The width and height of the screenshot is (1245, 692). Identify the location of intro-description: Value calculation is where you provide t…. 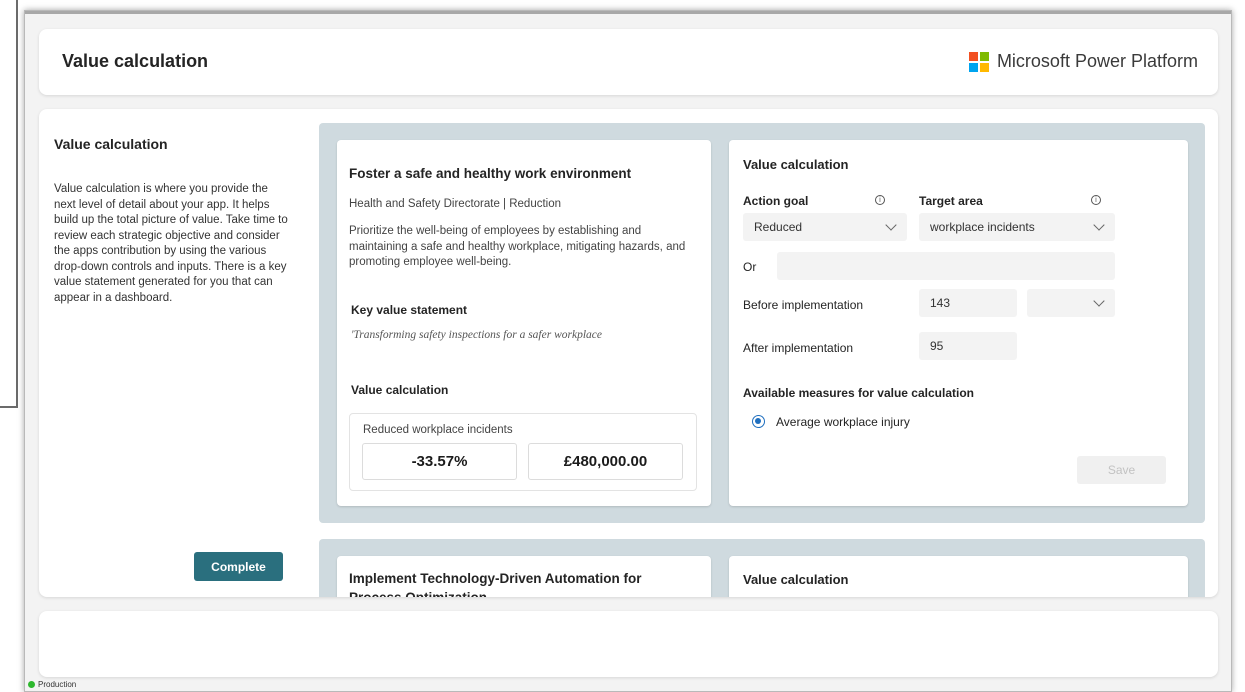
(171, 243).